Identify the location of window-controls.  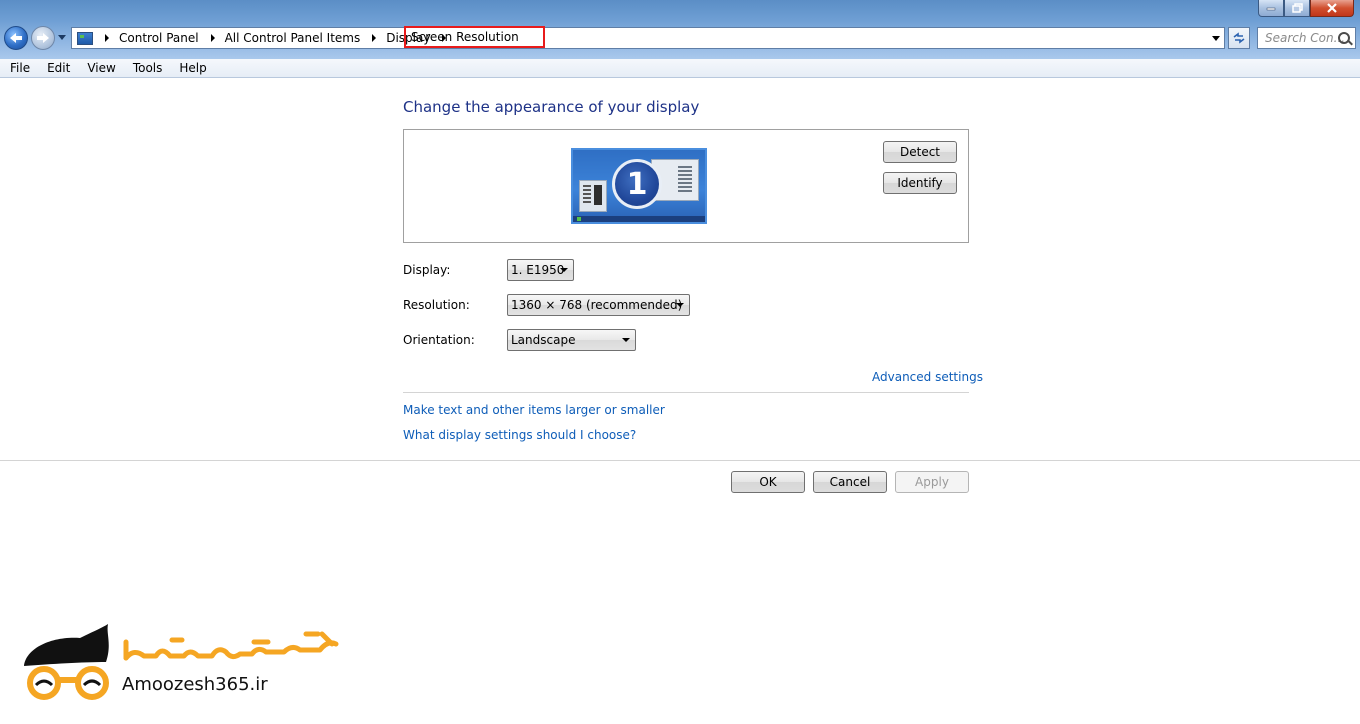
(1306, 8).